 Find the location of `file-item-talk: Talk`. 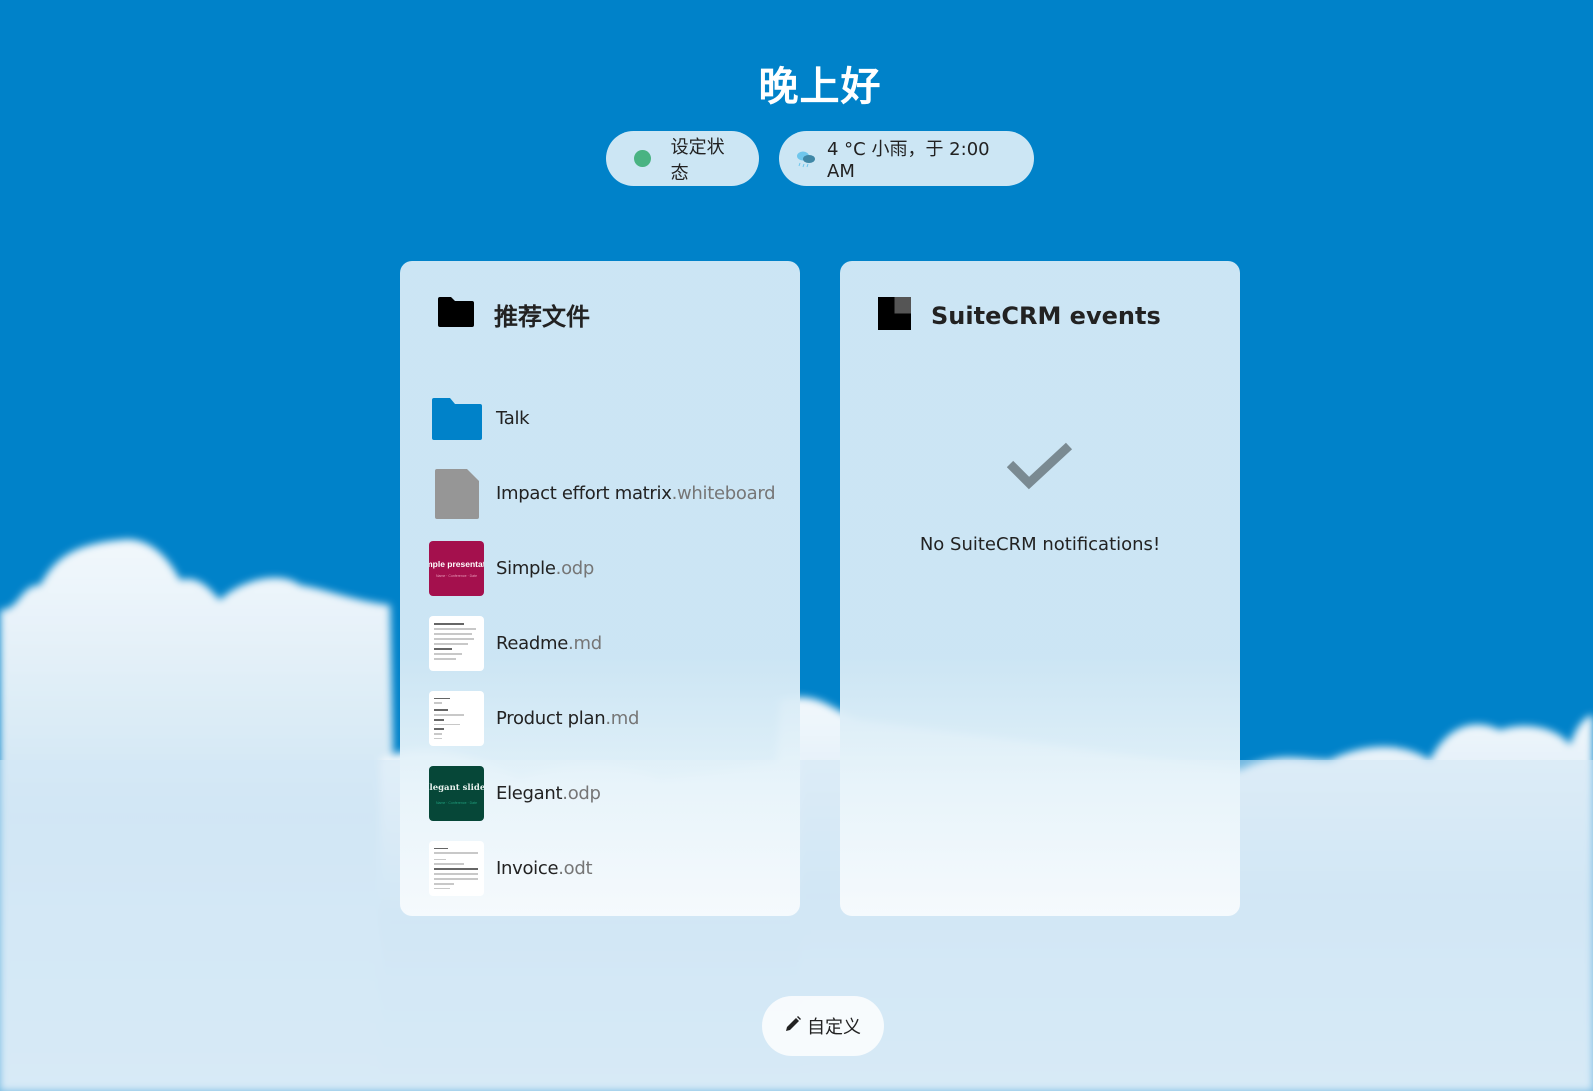

file-item-talk: Talk is located at coordinates (614, 418).